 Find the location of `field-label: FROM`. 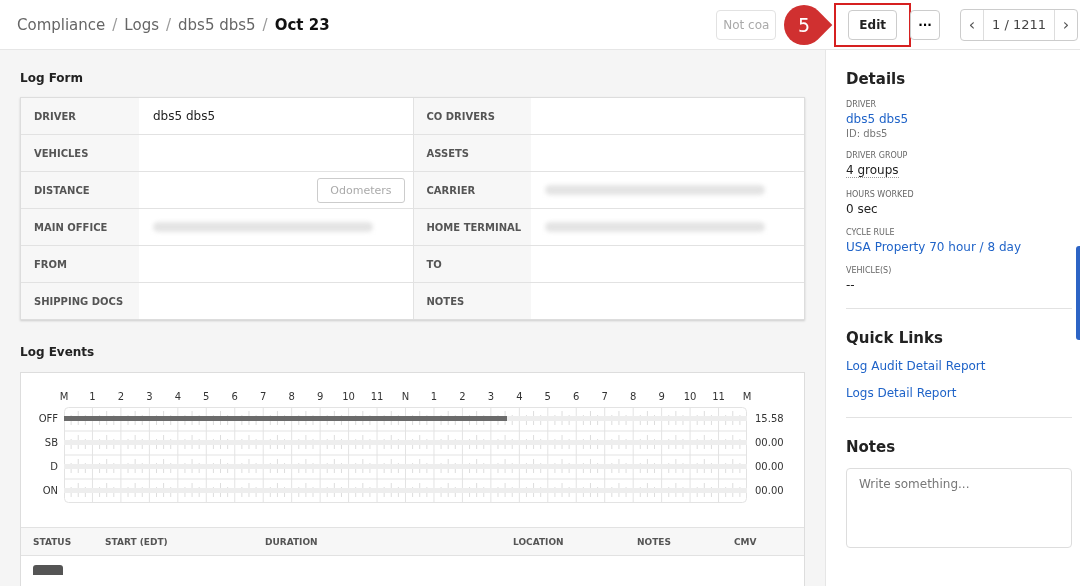

field-label: FROM is located at coordinates (80, 264).